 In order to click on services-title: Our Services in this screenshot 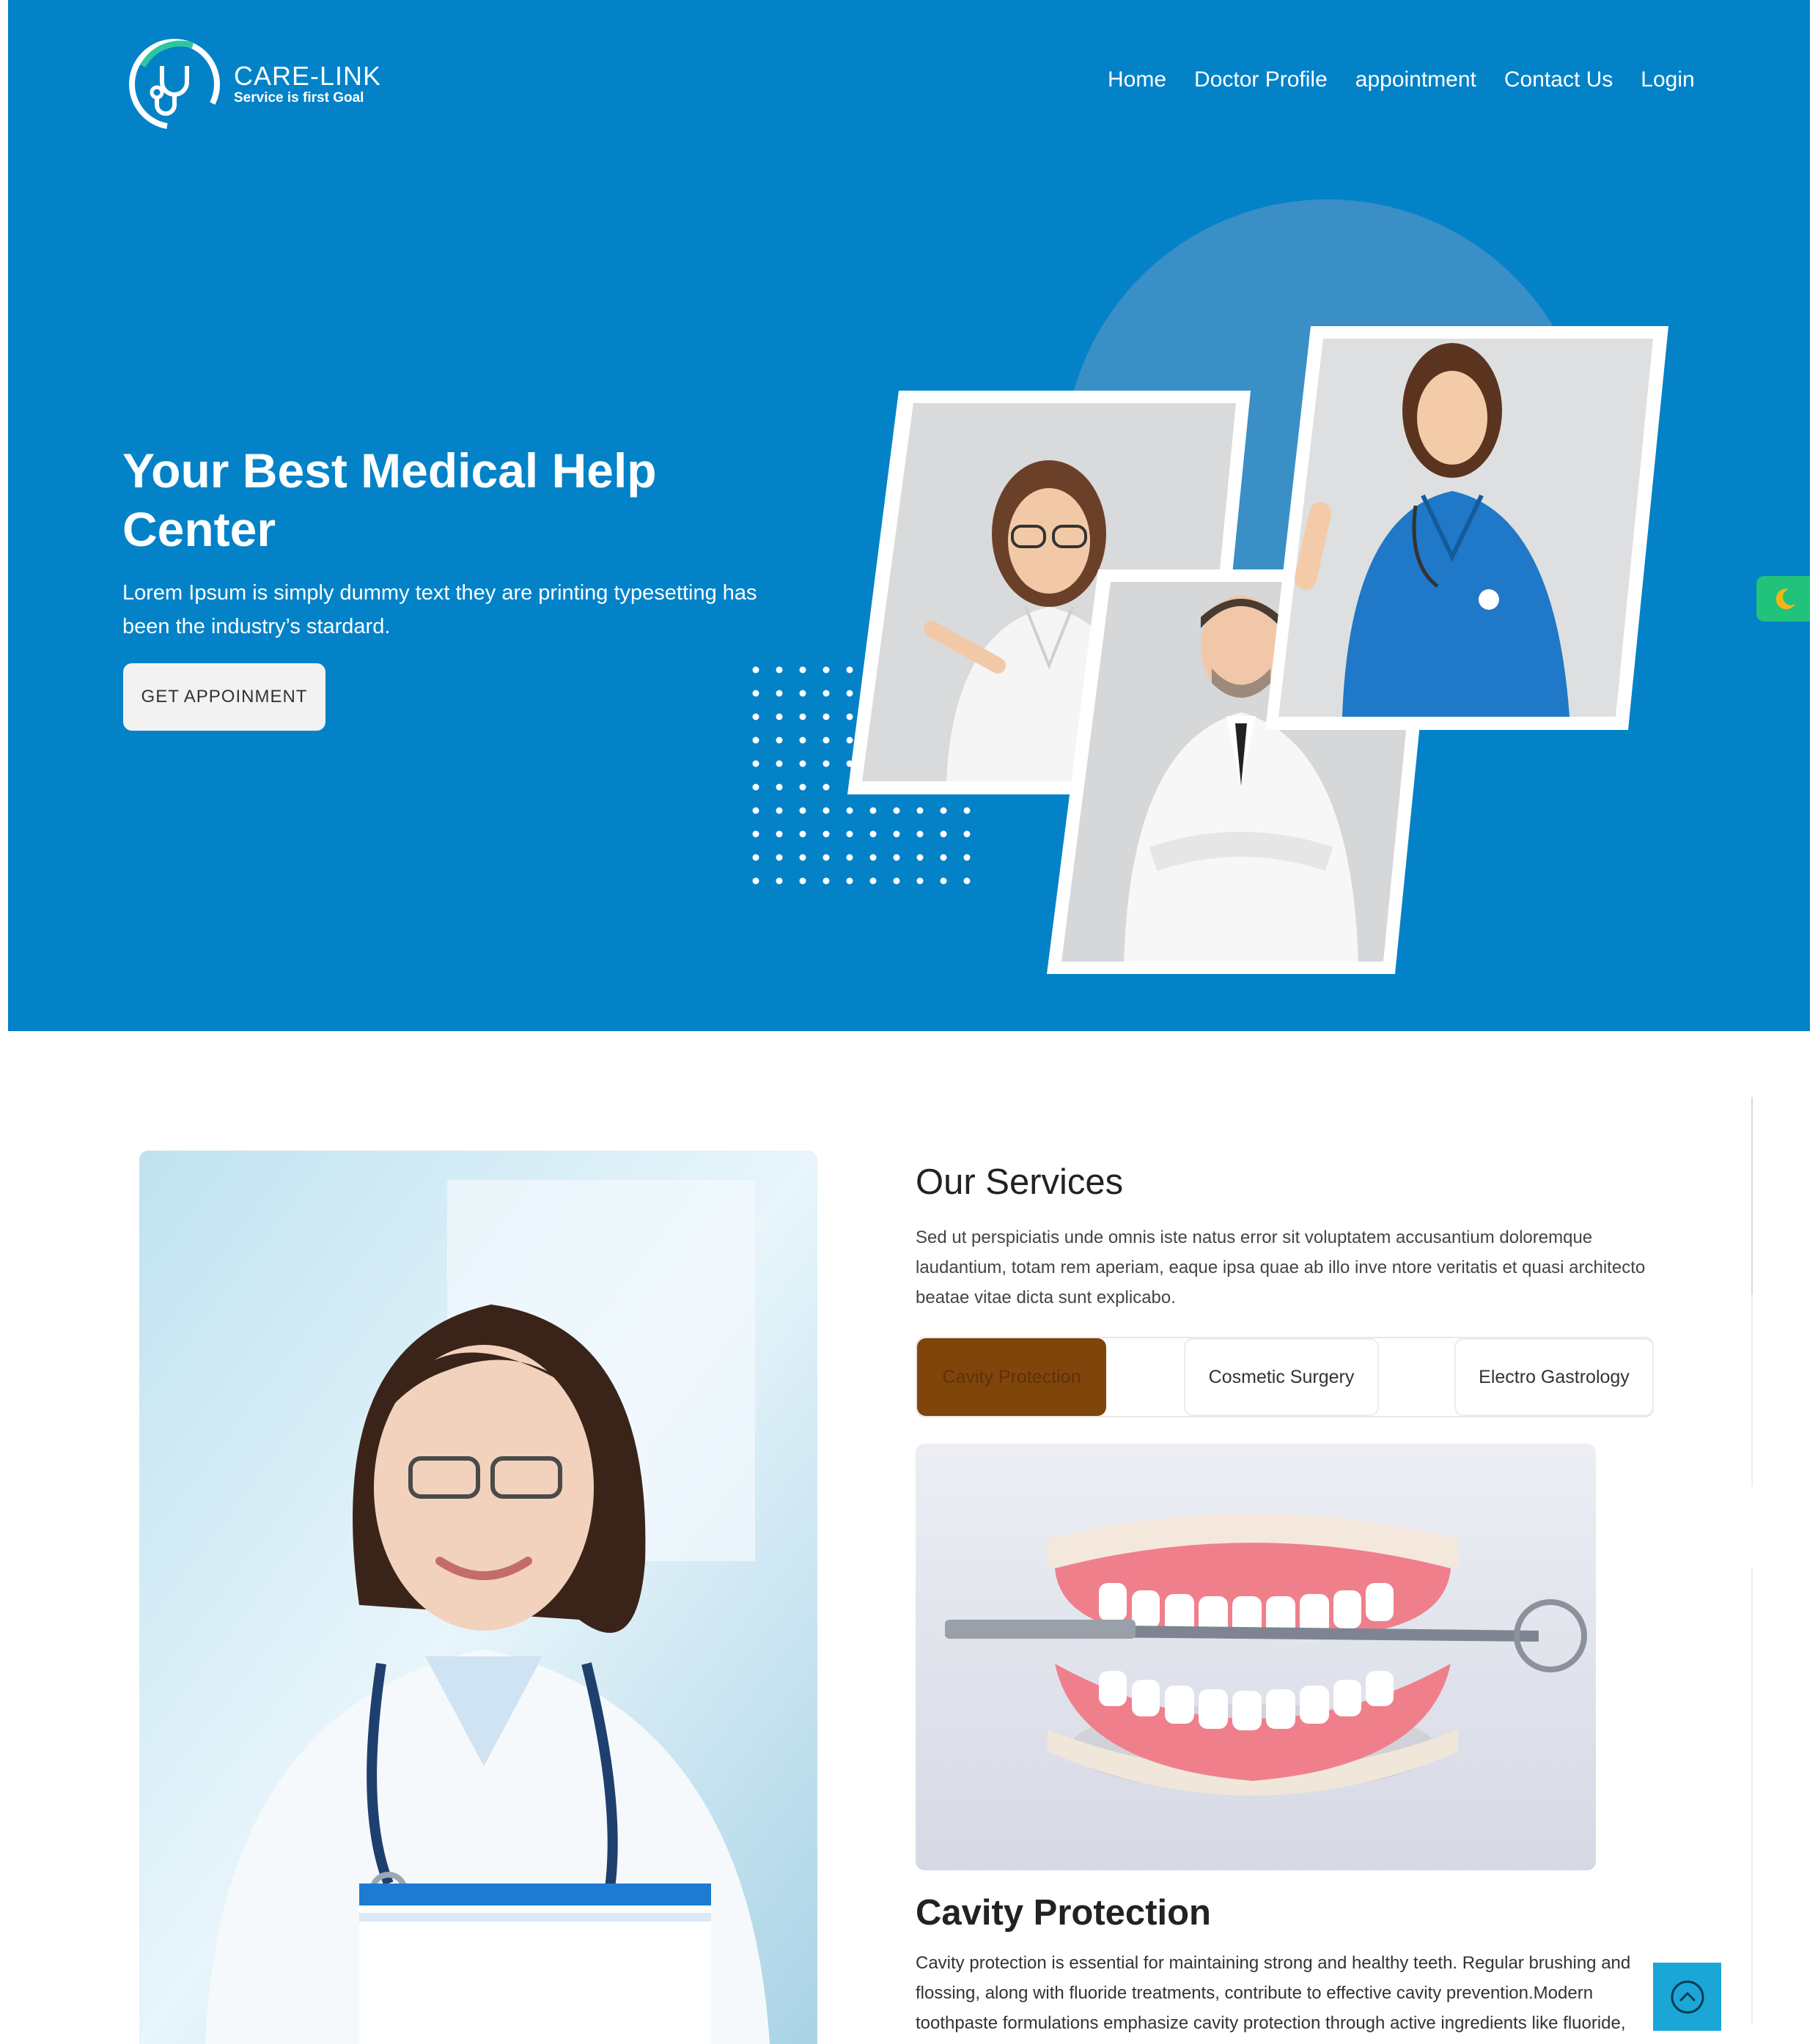, I will do `click(1020, 1182)`.